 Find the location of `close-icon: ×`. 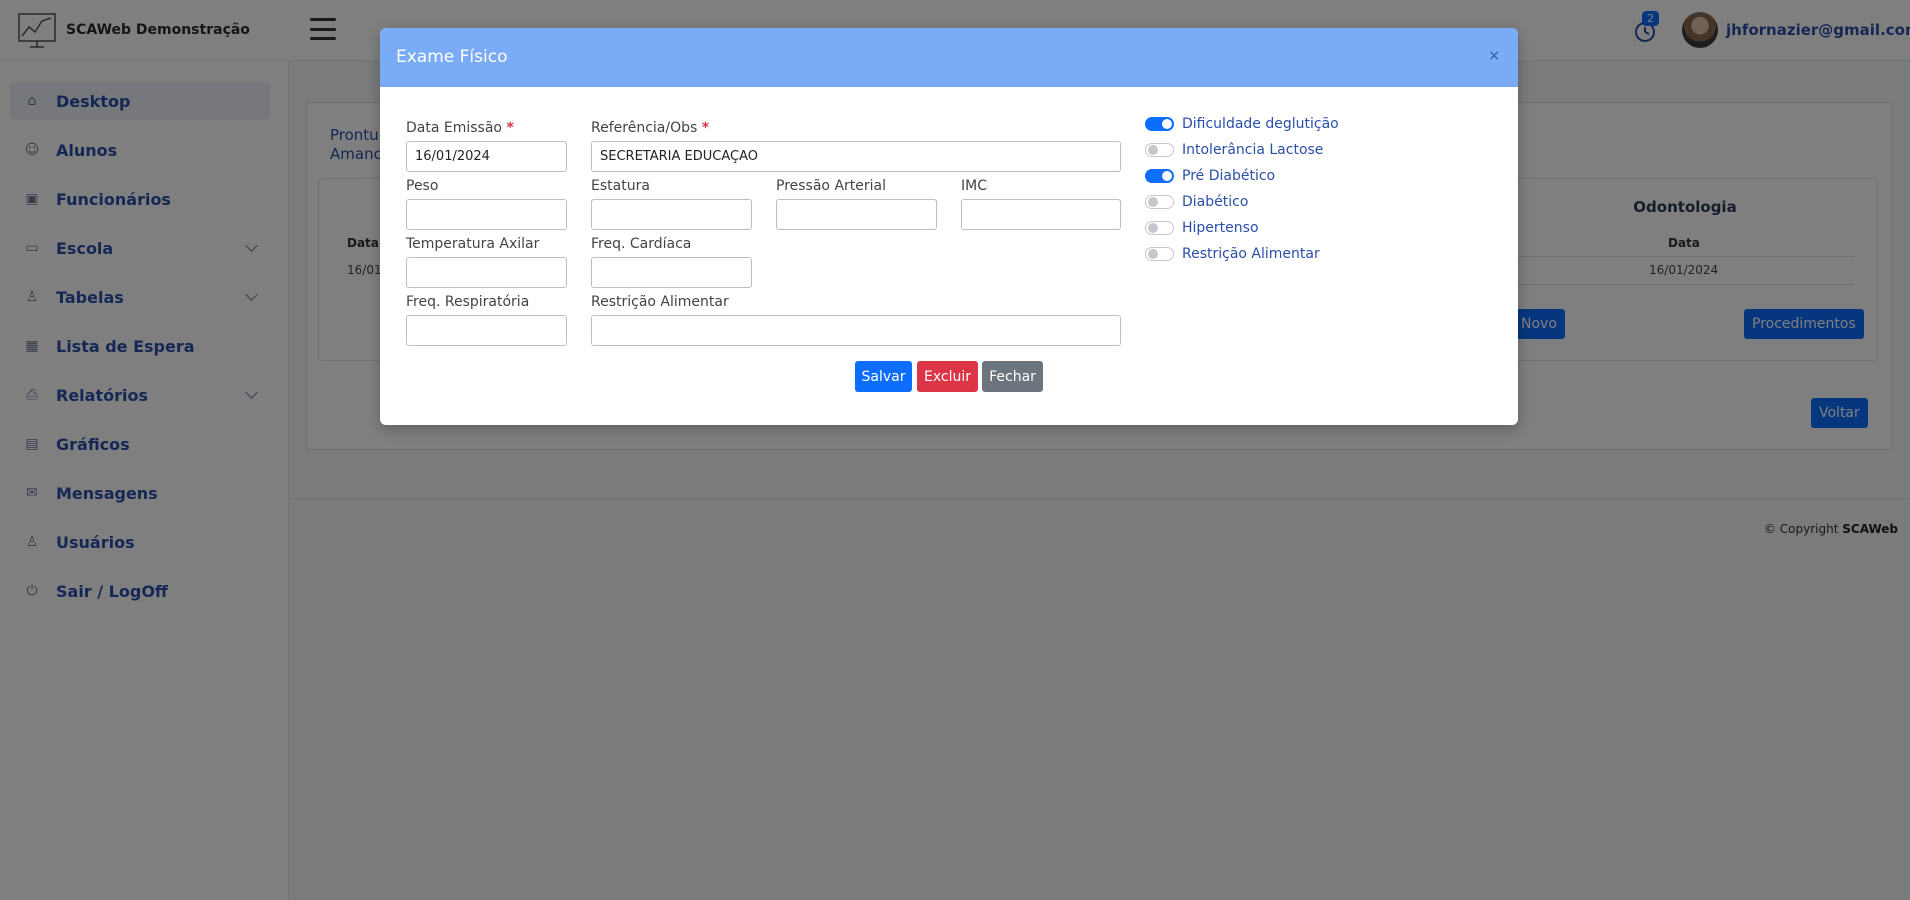

close-icon: × is located at coordinates (1494, 56).